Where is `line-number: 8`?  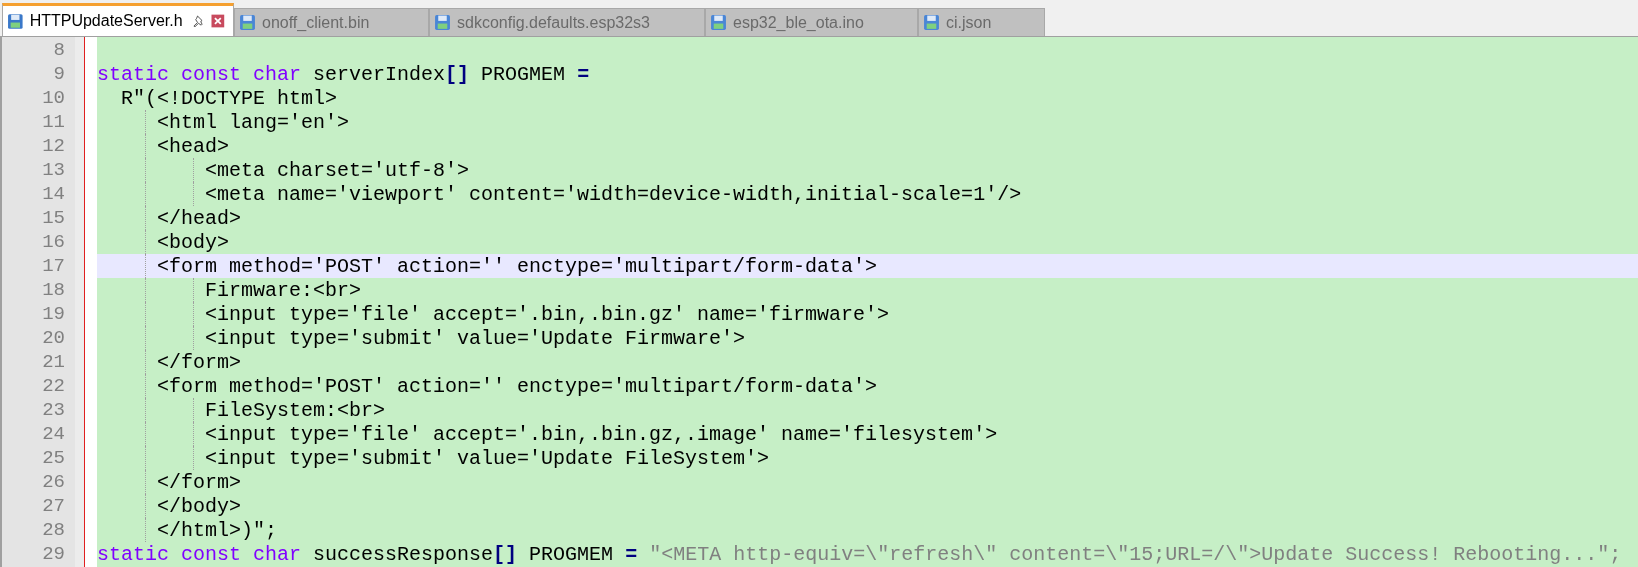 line-number: 8 is located at coordinates (59, 50).